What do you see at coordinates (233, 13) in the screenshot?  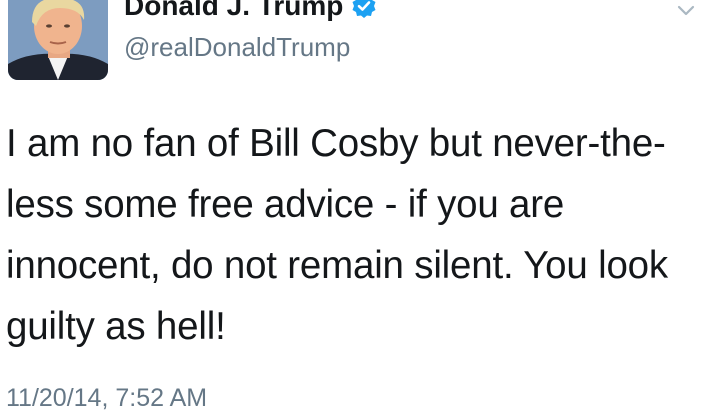 I see `display-name: Donald J. Trump` at bounding box center [233, 13].